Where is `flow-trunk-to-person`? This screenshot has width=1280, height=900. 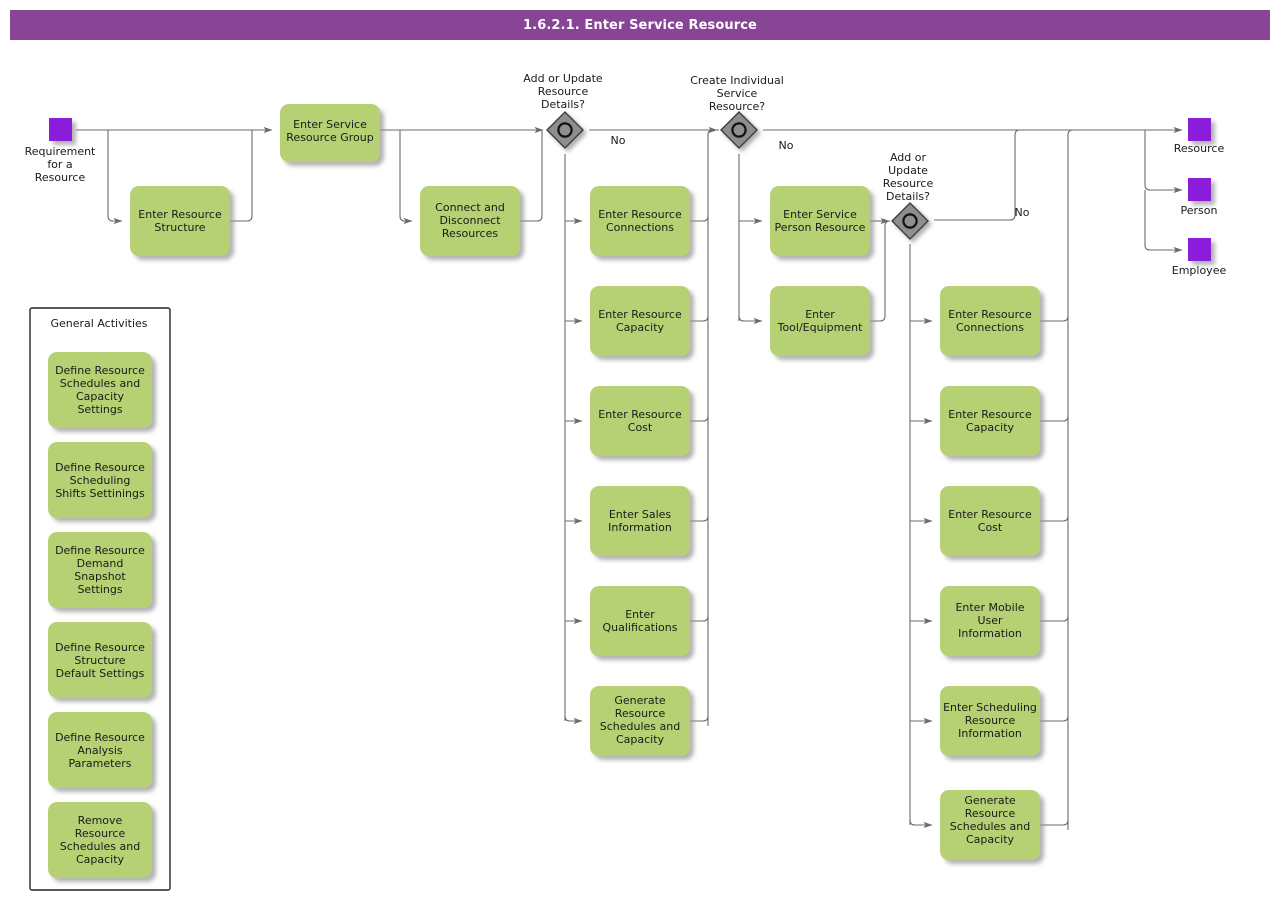
flow-trunk-to-person is located at coordinates (1147, 160).